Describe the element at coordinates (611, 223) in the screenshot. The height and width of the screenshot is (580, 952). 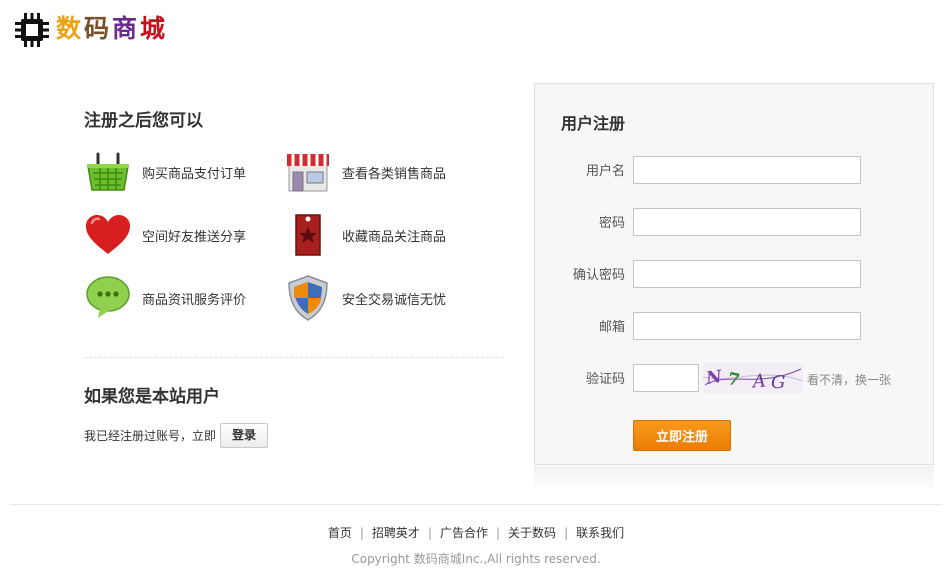
I see `password-label: 密码` at that location.